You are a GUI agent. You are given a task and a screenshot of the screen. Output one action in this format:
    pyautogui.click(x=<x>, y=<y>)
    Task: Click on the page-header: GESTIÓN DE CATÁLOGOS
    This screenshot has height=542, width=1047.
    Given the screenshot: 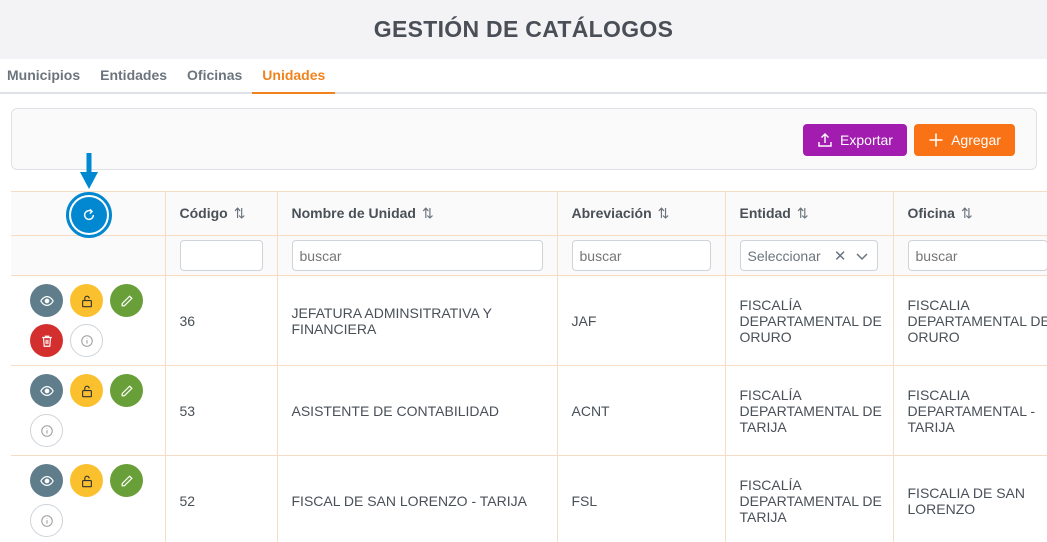 What is the action you would take?
    pyautogui.click(x=523, y=29)
    